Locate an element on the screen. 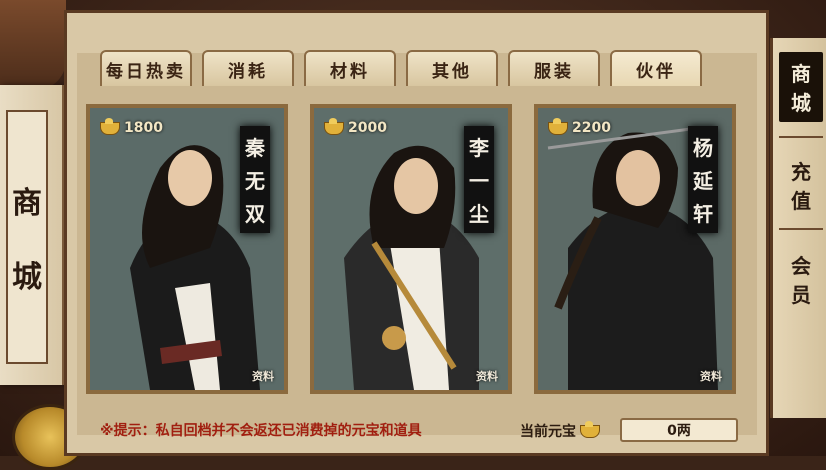  tab-partners: 伙伴 is located at coordinates (656, 68).